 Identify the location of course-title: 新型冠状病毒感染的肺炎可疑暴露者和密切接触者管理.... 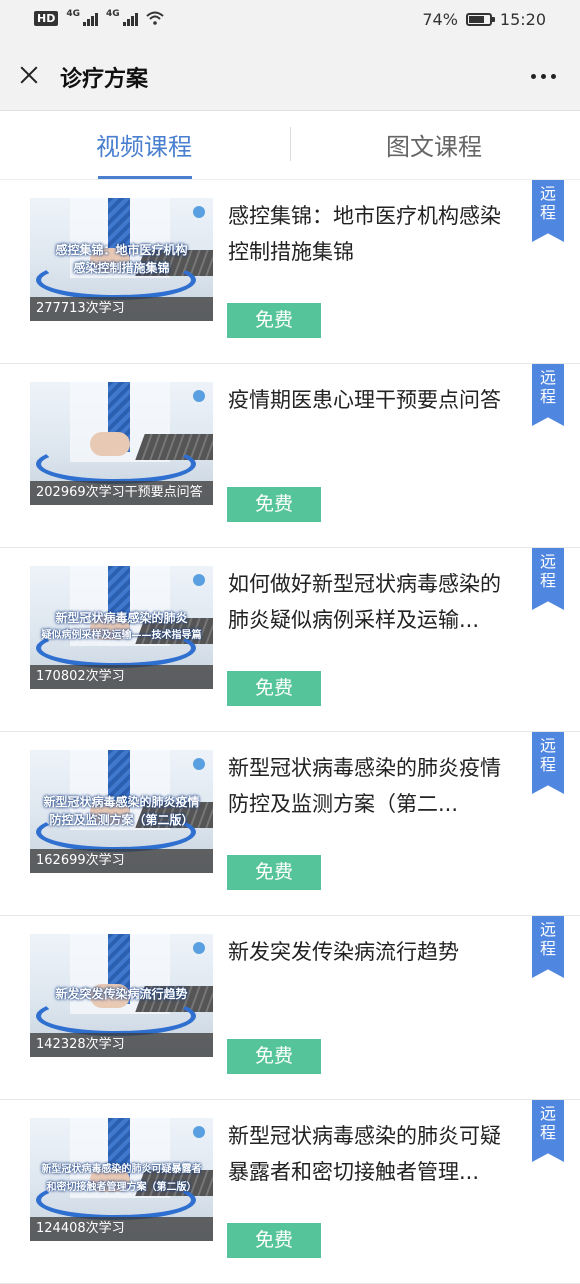
(373, 1154).